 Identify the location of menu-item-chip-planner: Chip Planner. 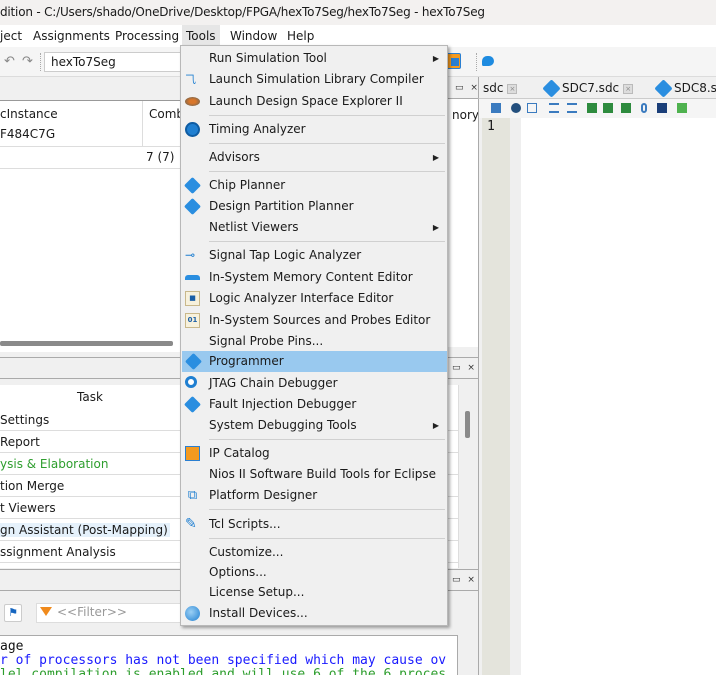
(314, 185).